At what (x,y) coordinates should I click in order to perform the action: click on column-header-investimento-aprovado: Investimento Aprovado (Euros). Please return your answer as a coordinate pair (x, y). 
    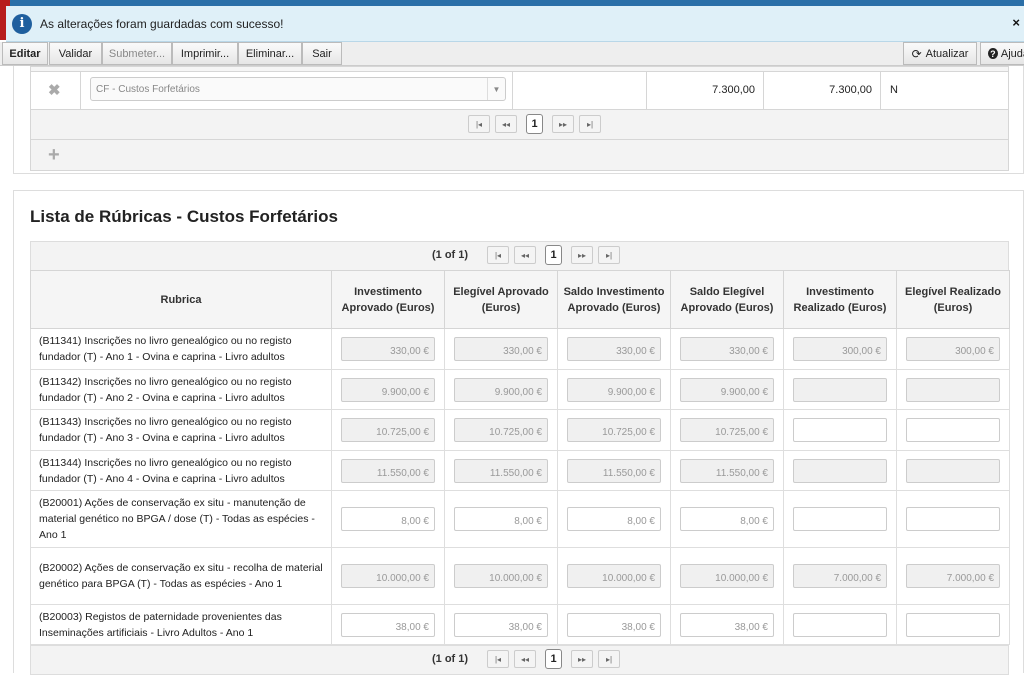
    Looking at the image, I should click on (388, 299).